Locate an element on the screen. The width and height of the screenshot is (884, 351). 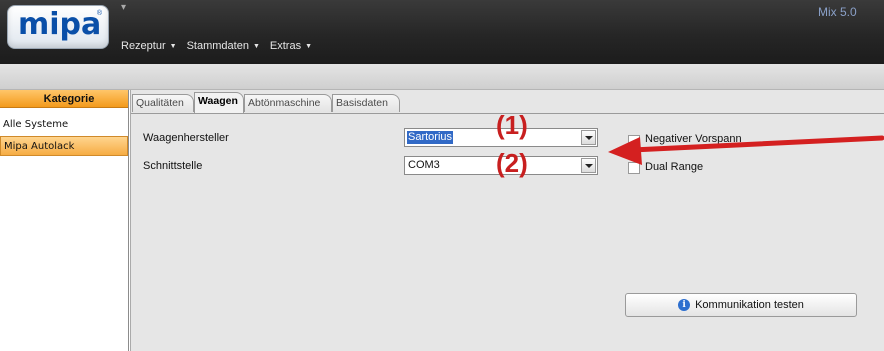
arrow-shaft is located at coordinates (756, 144).